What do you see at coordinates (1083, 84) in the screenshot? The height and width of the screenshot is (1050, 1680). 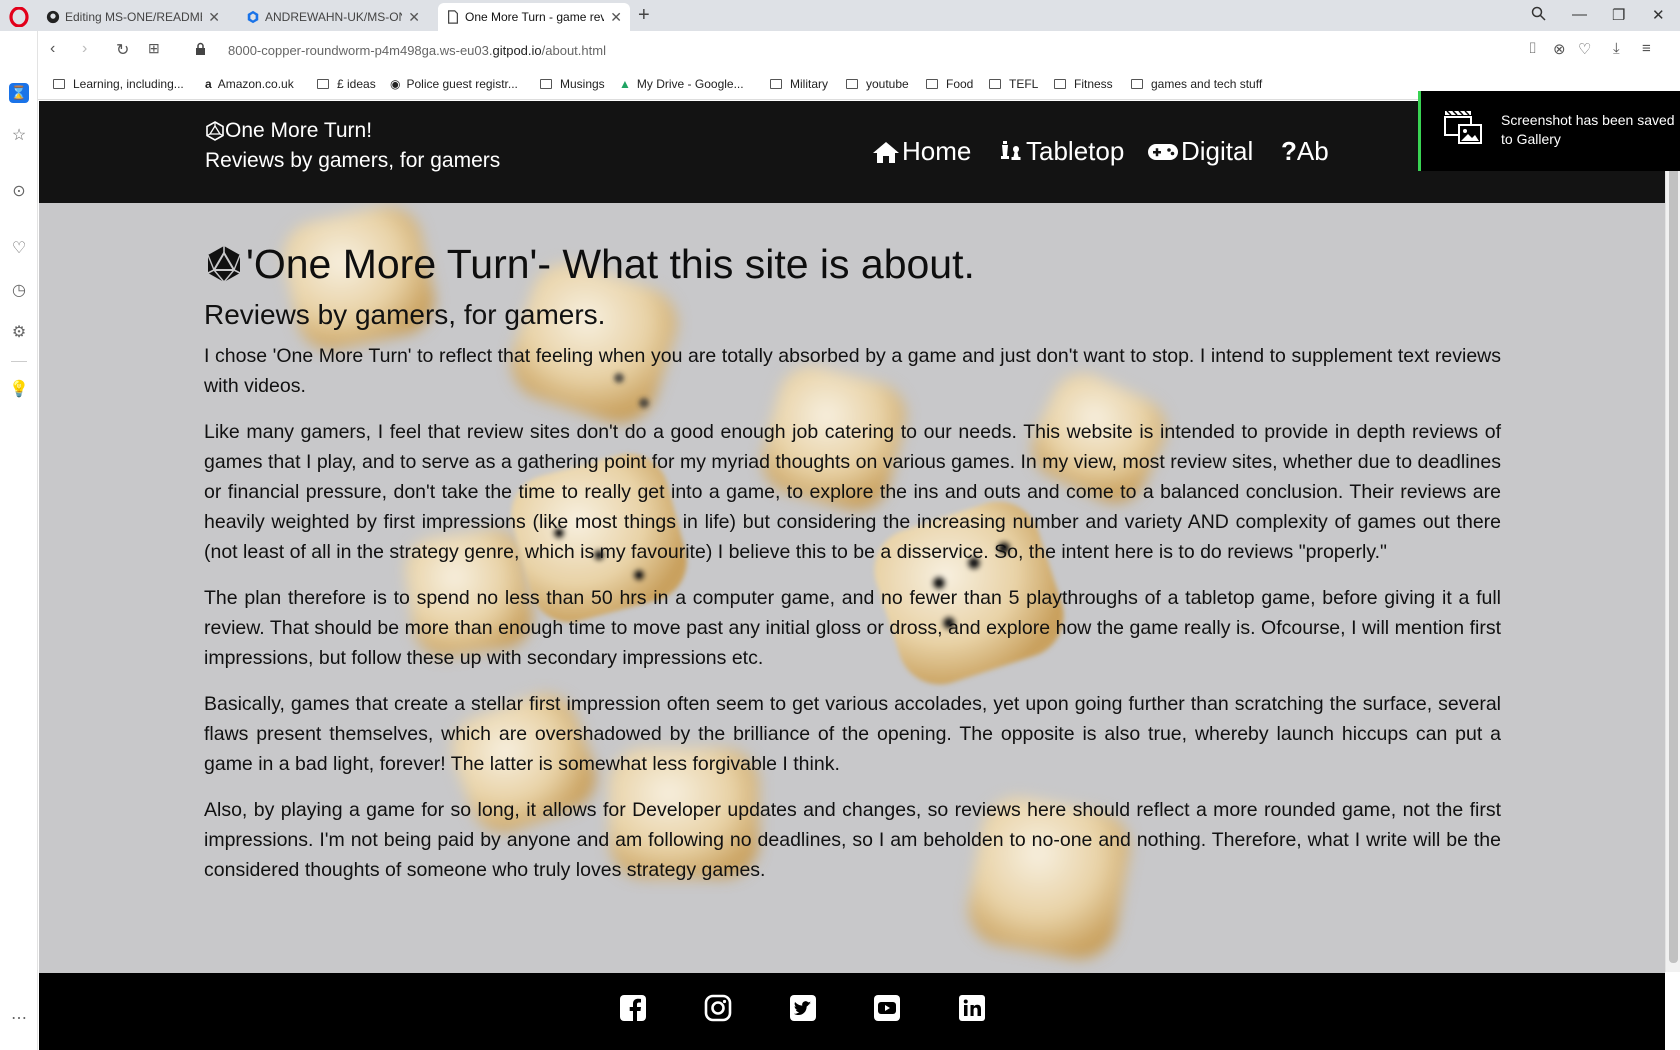 I see `bookmark-fitness: Fitness` at bounding box center [1083, 84].